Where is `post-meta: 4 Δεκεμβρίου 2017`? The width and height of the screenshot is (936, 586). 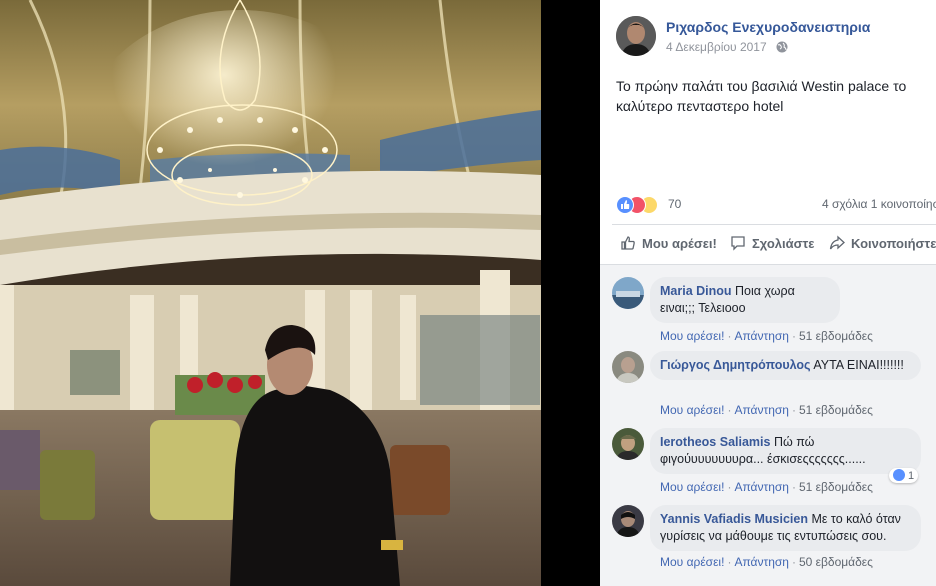 post-meta: 4 Δεκεμβρίου 2017 is located at coordinates (727, 48).